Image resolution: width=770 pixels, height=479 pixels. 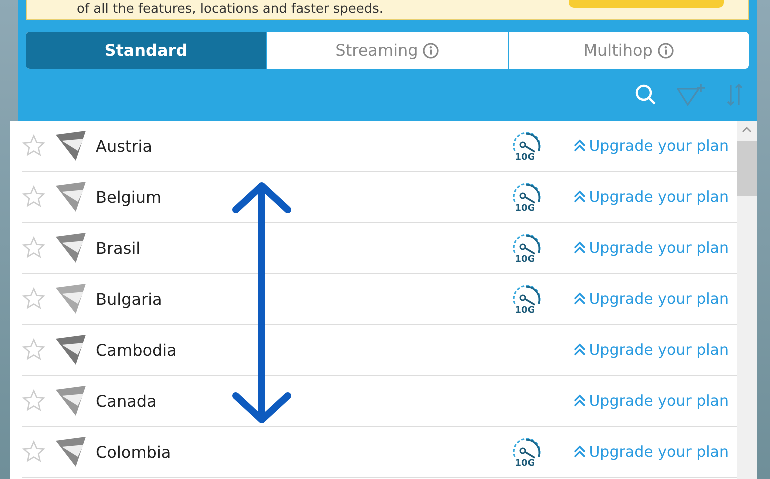 I want to click on country-name: Colombia, so click(x=134, y=452).